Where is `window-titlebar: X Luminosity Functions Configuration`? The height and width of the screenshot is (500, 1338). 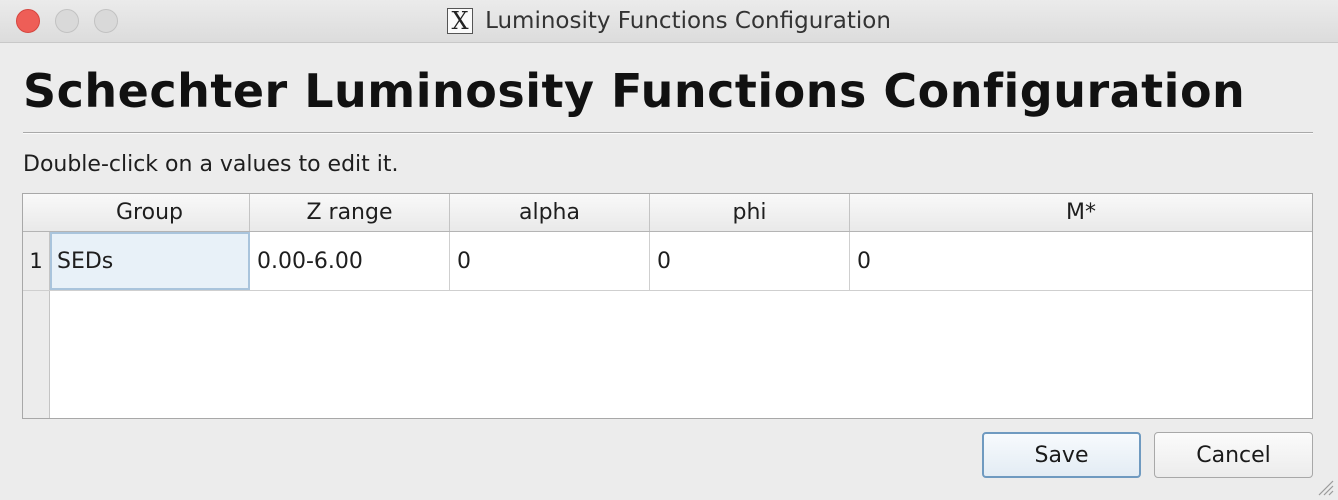
window-titlebar: X Luminosity Functions Configuration is located at coordinates (669, 21).